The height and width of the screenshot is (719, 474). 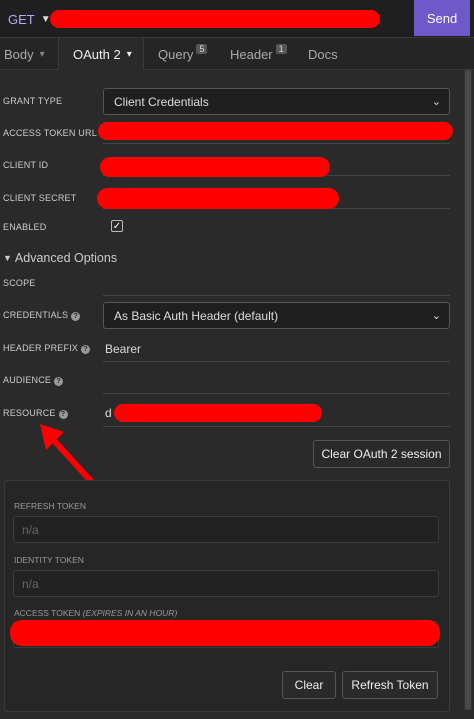 What do you see at coordinates (281, 49) in the screenshot?
I see `tab-header-count: 1` at bounding box center [281, 49].